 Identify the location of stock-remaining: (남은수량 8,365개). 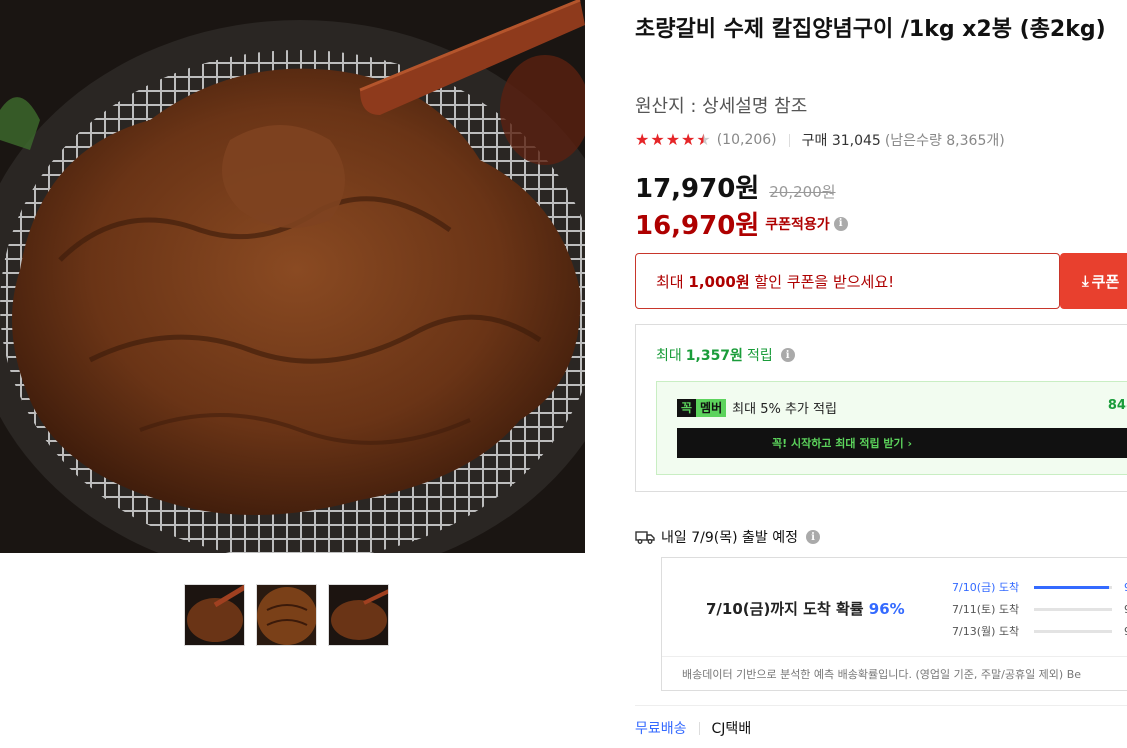
(944, 141).